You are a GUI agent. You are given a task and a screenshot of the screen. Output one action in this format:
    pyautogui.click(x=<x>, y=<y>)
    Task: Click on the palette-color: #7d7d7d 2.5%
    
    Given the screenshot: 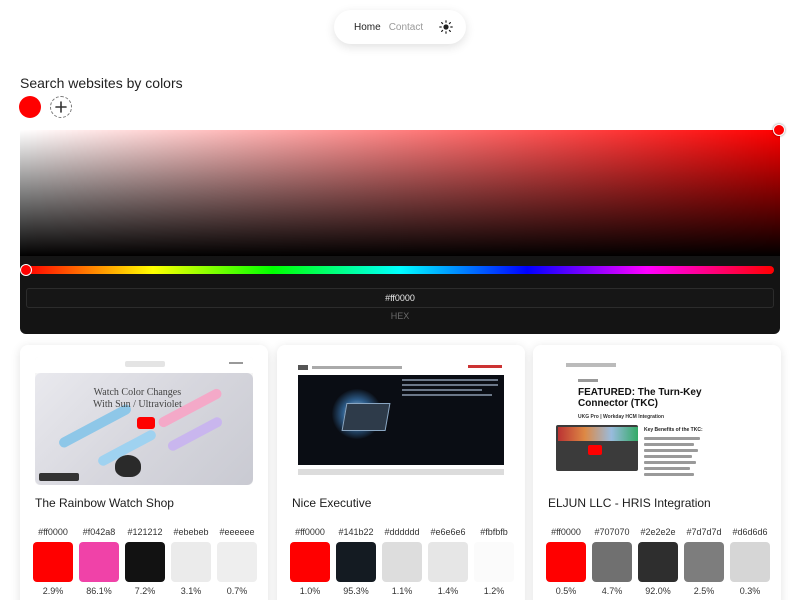 What is the action you would take?
    pyautogui.click(x=704, y=561)
    